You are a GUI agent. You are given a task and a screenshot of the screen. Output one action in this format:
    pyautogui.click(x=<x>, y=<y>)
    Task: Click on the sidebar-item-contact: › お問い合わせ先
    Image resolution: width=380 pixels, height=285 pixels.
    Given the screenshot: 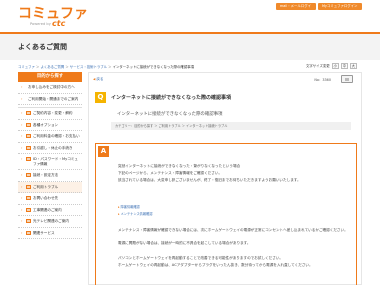 What is the action you would take?
    pyautogui.click(x=50, y=199)
    